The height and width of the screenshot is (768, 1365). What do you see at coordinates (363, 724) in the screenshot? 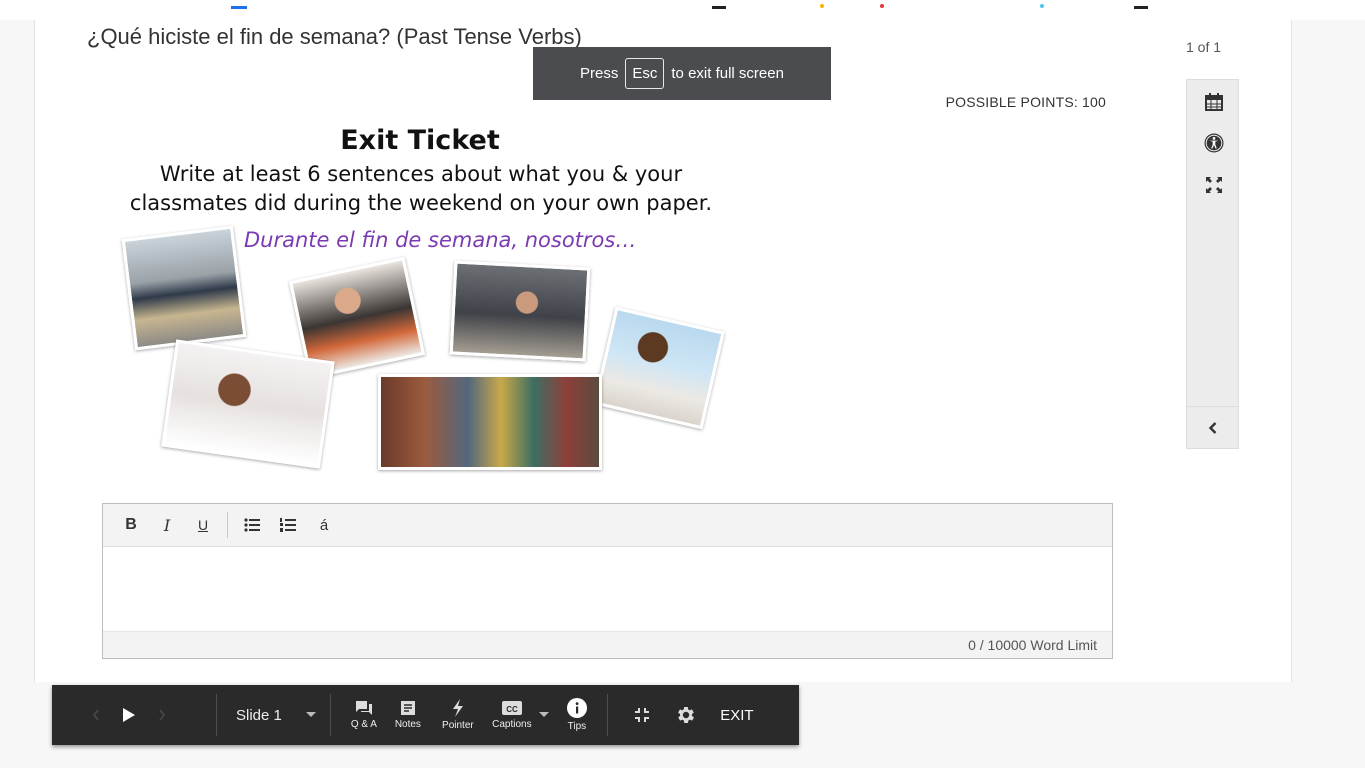
I see `qa-label: Q & A` at bounding box center [363, 724].